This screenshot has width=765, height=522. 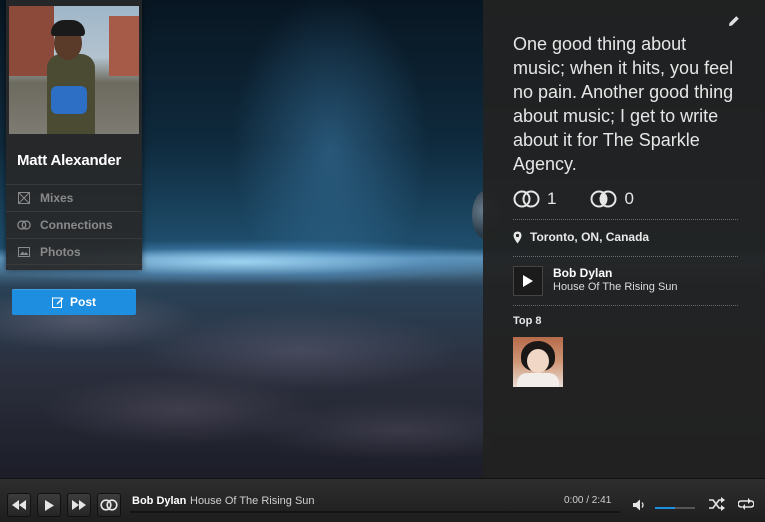 I want to click on previous-button, so click(x=19, y=505).